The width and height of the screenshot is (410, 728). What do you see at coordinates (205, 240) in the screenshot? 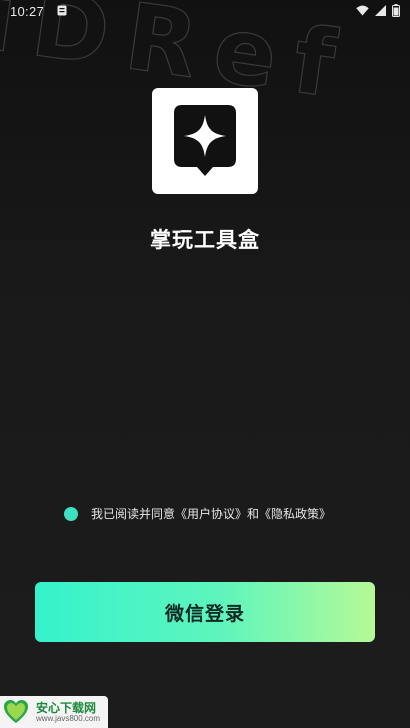
I see `app-name: 掌玩工具盒` at bounding box center [205, 240].